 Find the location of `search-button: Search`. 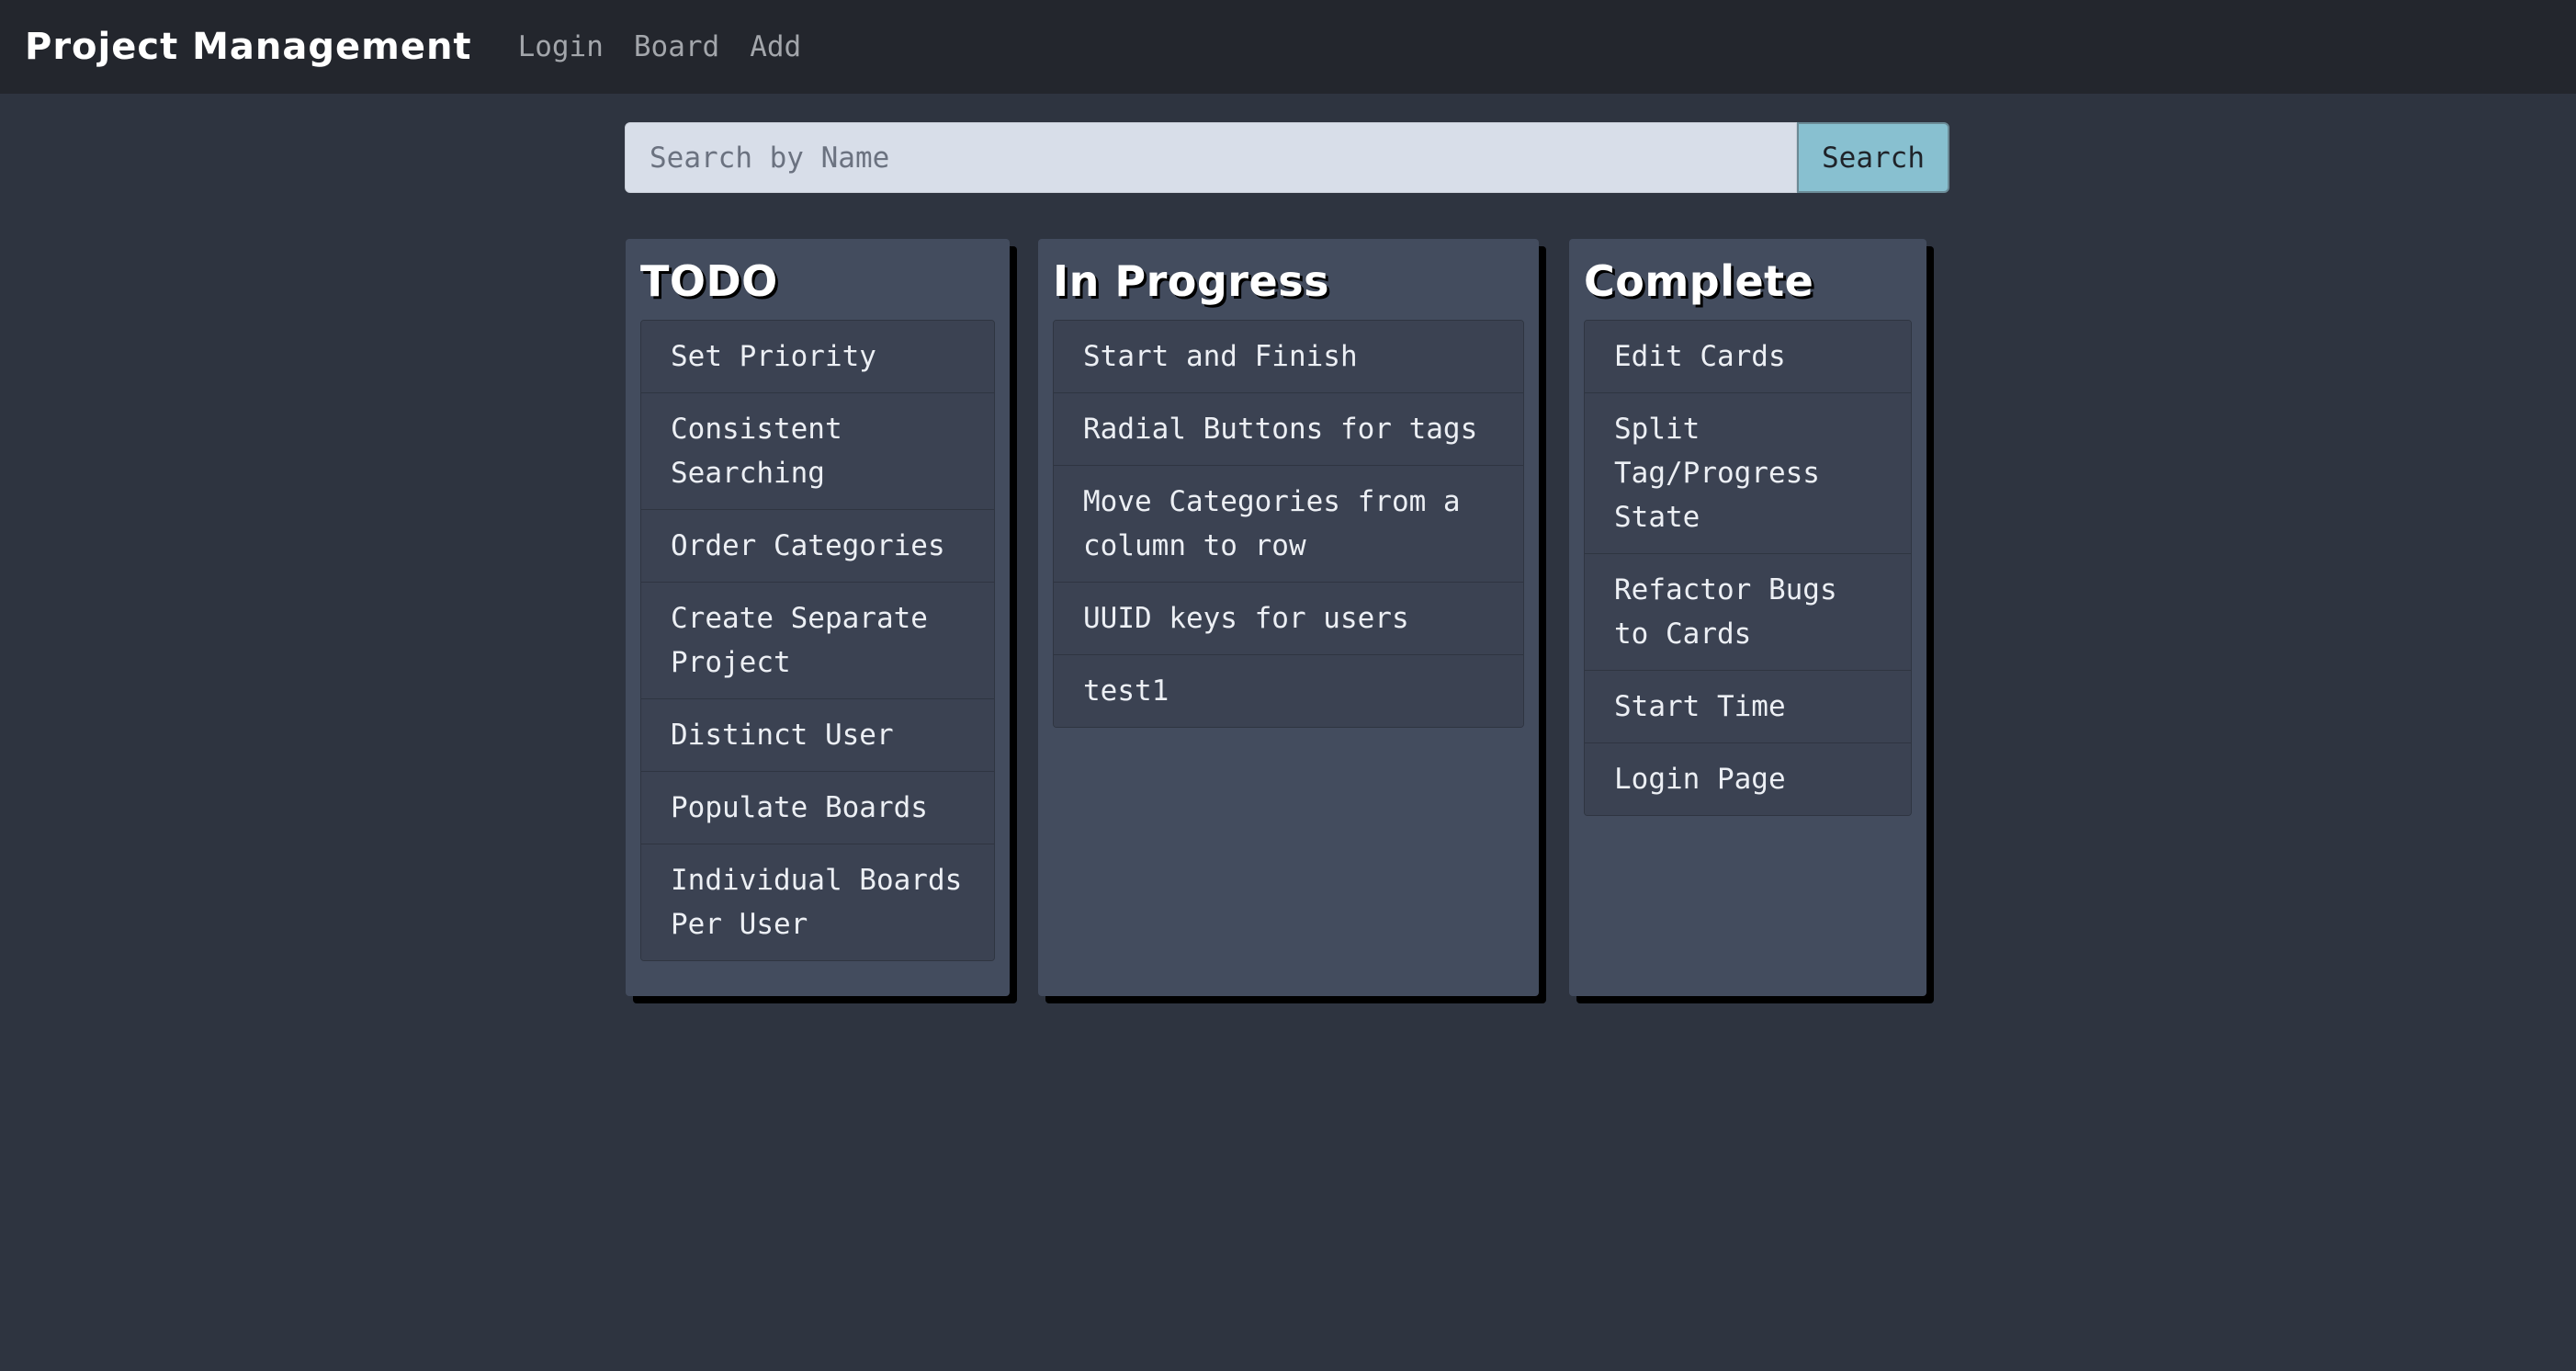

search-button: Search is located at coordinates (1873, 157).